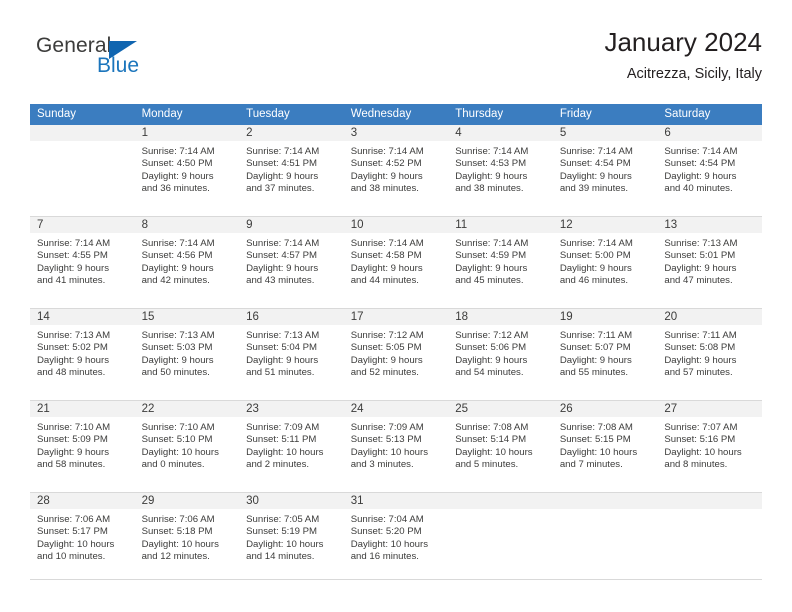 The width and height of the screenshot is (792, 612). I want to click on day-number: 4, so click(500, 133).